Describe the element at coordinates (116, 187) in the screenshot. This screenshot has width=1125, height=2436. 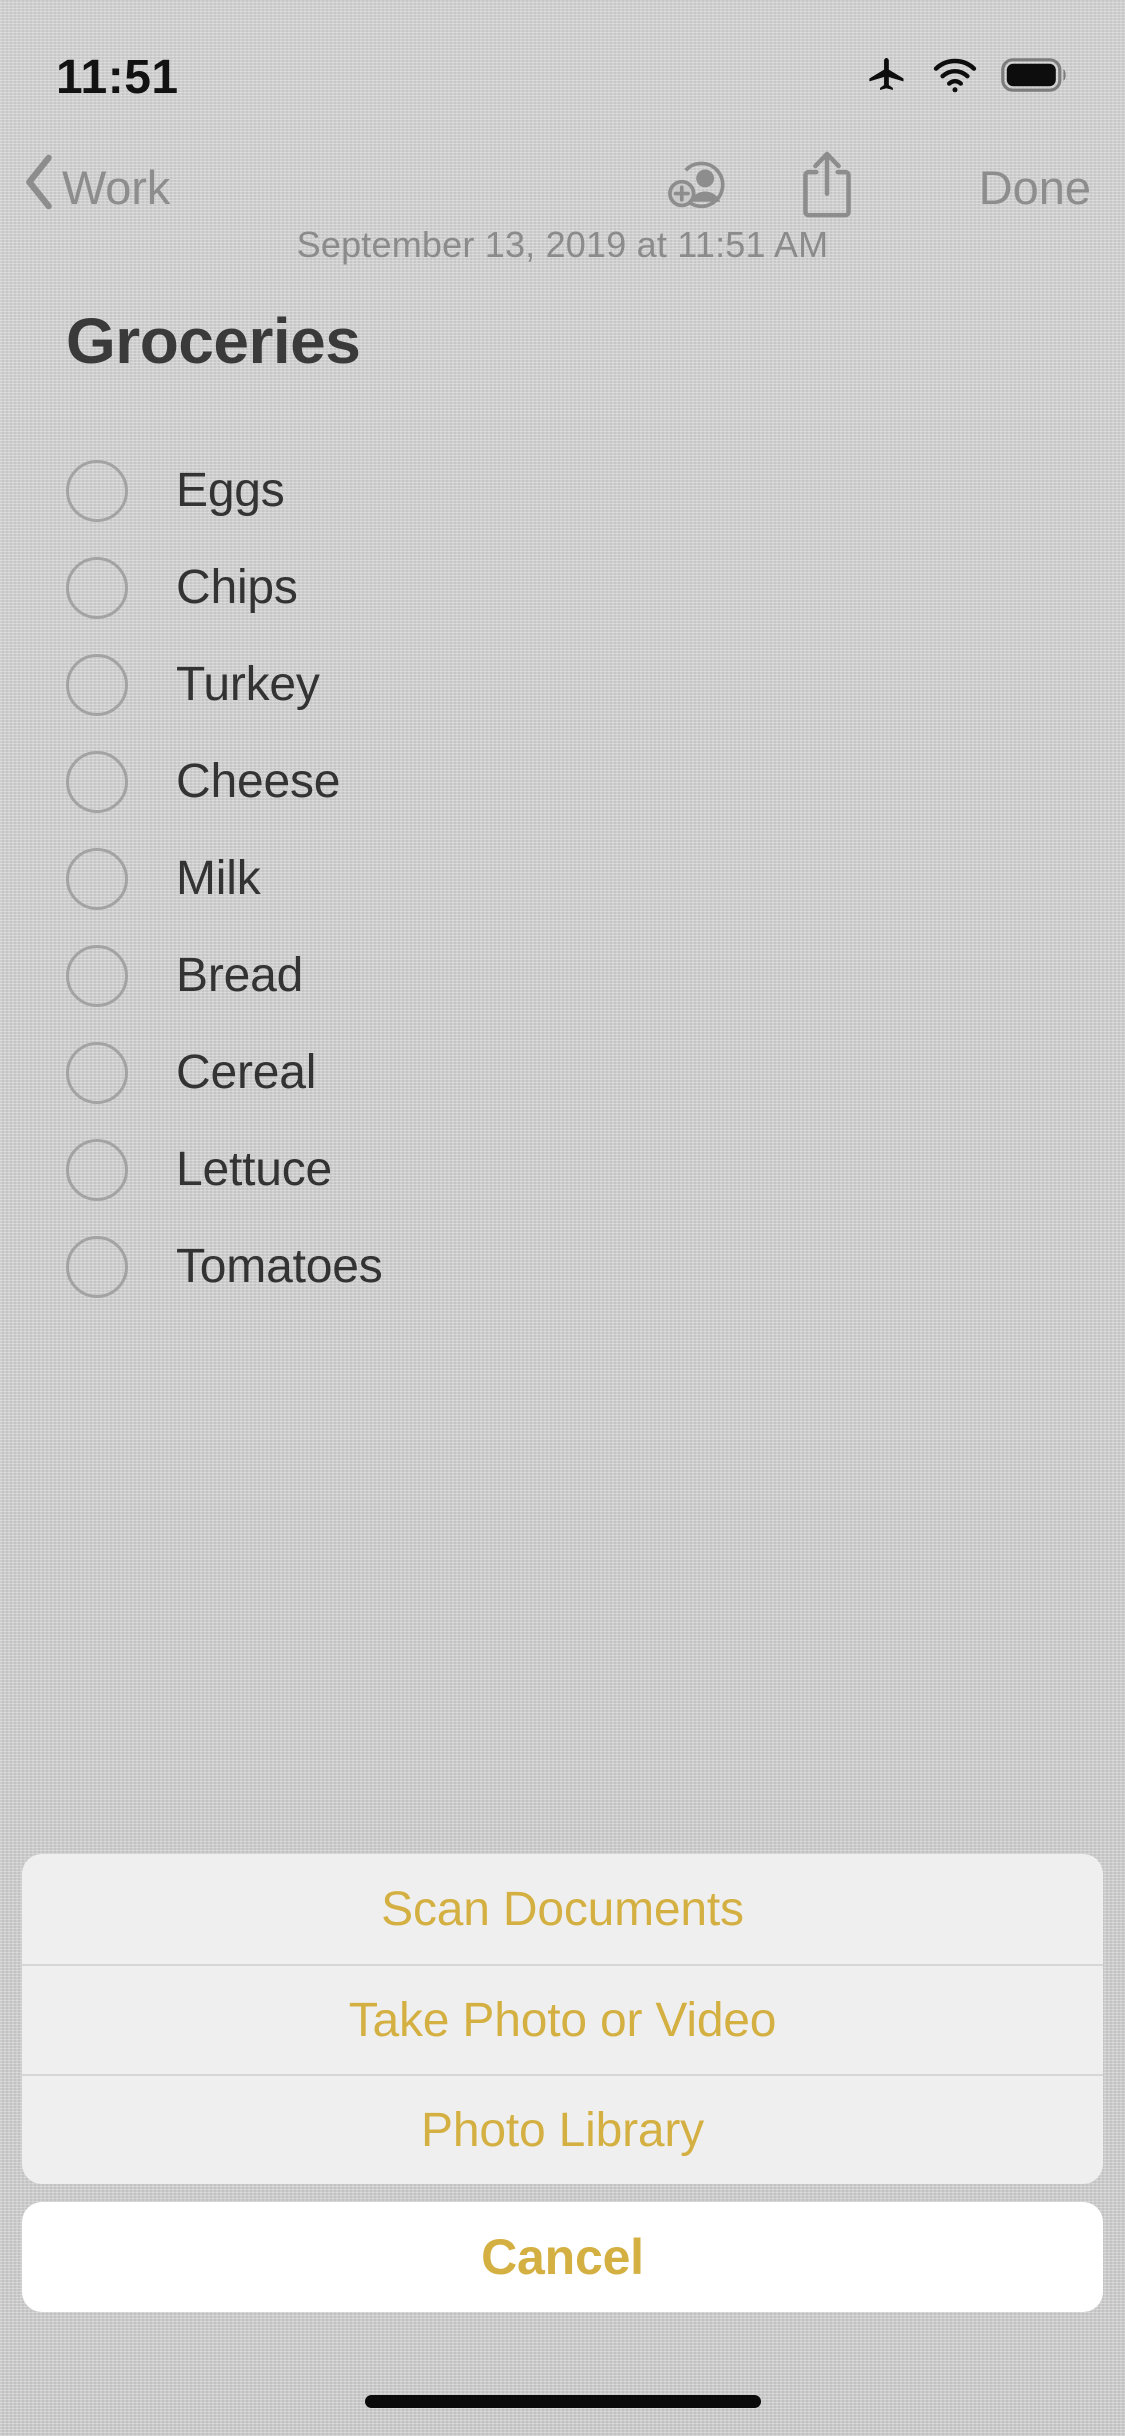
I see `back-button-label: Work` at that location.